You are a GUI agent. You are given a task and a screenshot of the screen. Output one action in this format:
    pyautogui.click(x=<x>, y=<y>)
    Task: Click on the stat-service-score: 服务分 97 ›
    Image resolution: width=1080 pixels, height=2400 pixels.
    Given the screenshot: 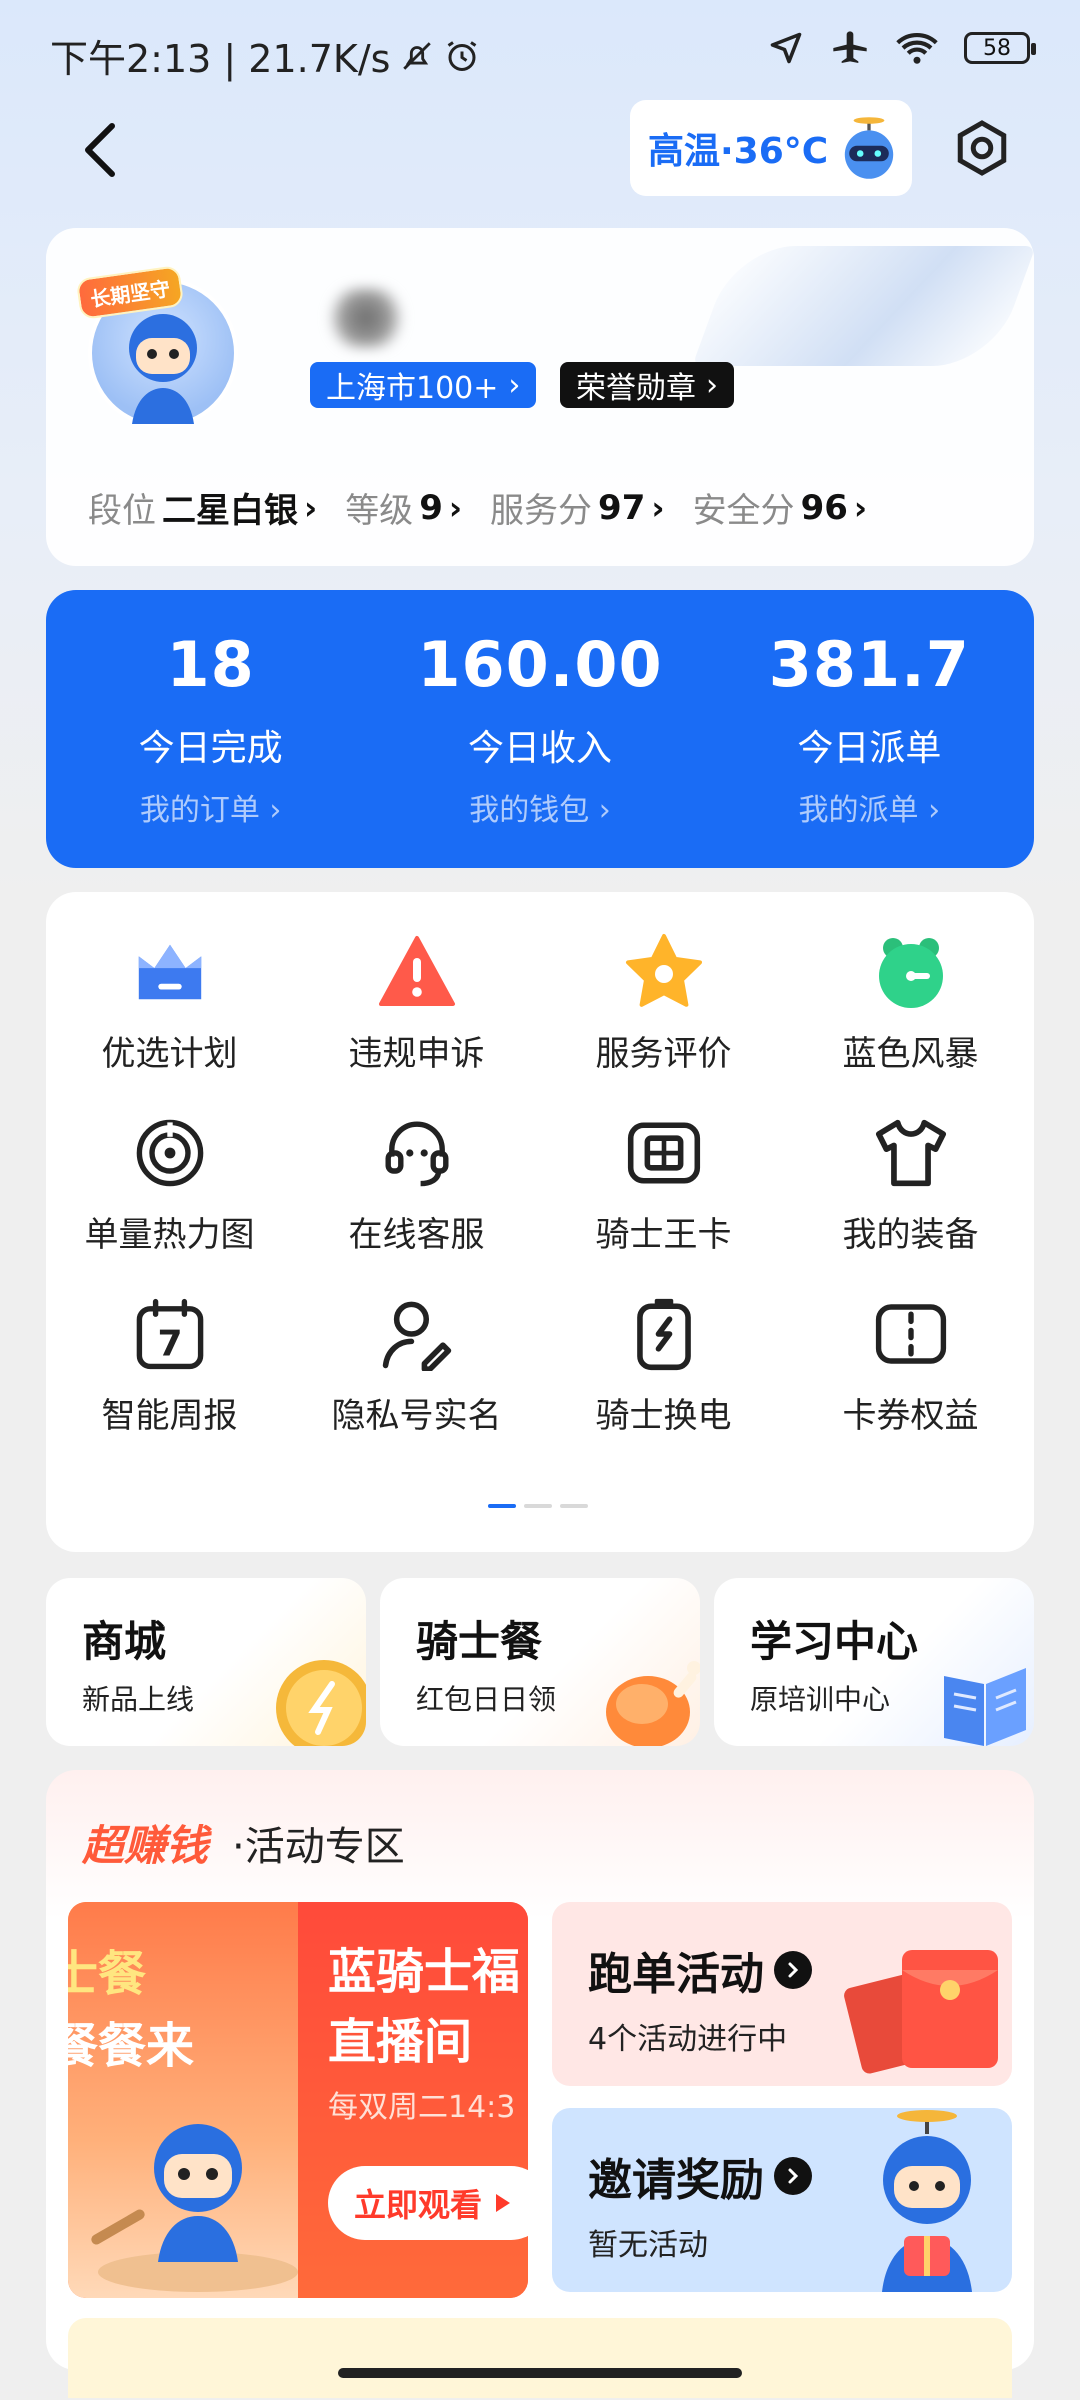 What is the action you would take?
    pyautogui.click(x=577, y=507)
    